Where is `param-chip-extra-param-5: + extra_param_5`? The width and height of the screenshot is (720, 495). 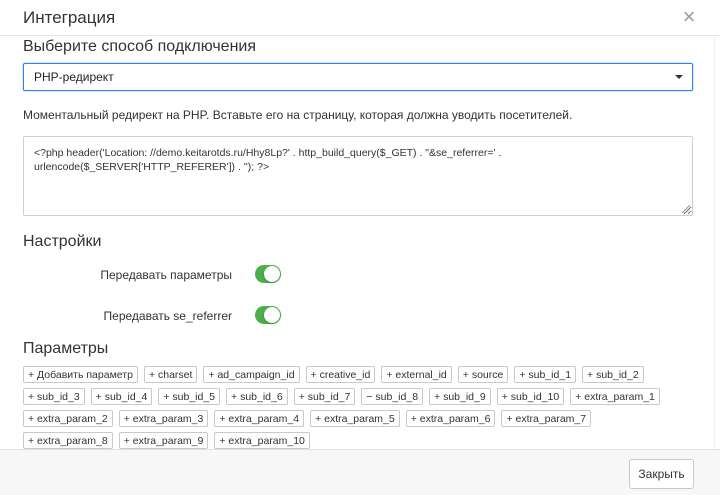
param-chip-extra-param-5: + extra_param_5 is located at coordinates (355, 418).